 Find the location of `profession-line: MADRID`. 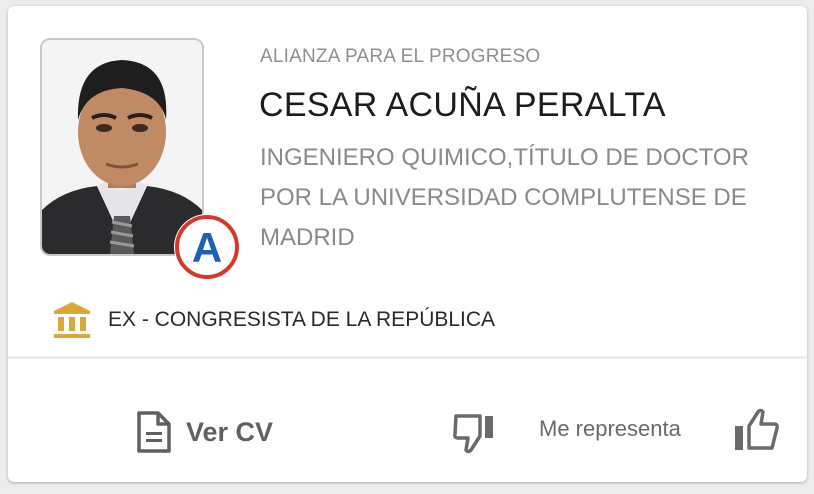

profession-line: MADRID is located at coordinates (307, 237).